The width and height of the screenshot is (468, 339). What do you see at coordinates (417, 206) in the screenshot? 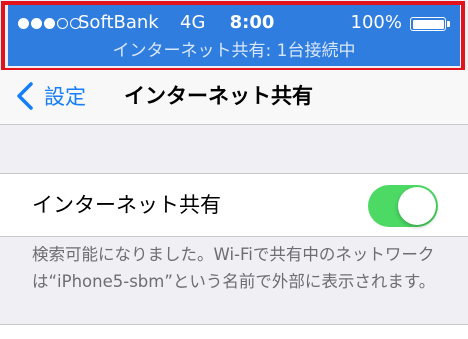
I see `toggle-knob` at bounding box center [417, 206].